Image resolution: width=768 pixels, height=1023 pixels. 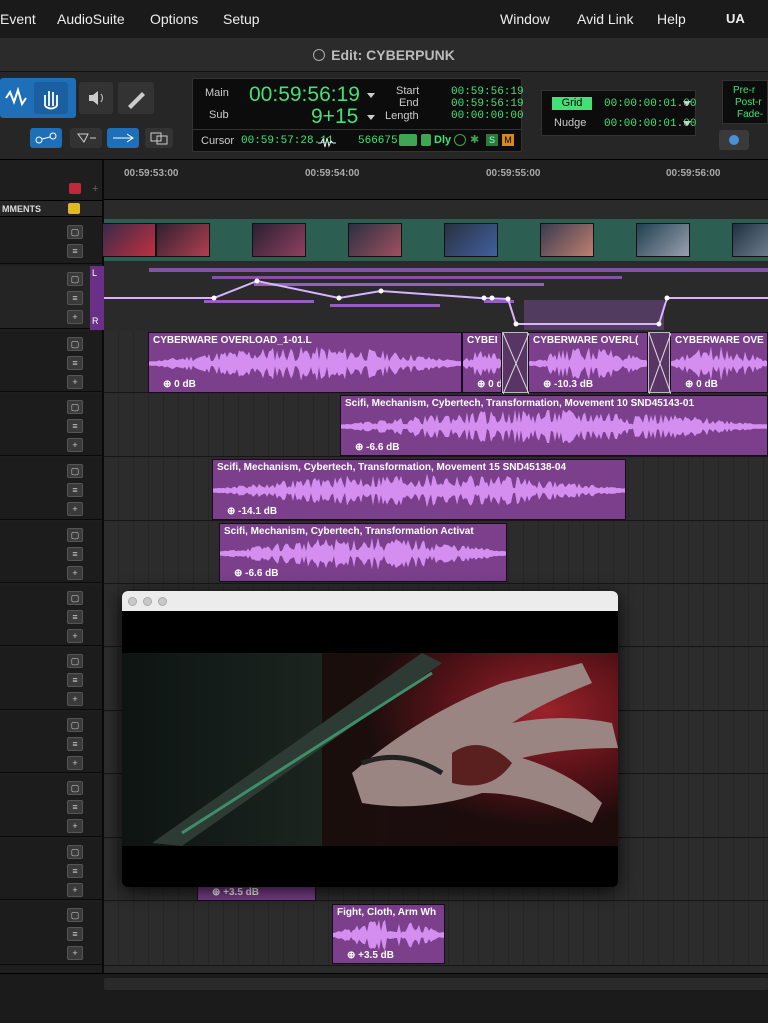 What do you see at coordinates (147, 601) in the screenshot?
I see `minimize-window-icon` at bounding box center [147, 601].